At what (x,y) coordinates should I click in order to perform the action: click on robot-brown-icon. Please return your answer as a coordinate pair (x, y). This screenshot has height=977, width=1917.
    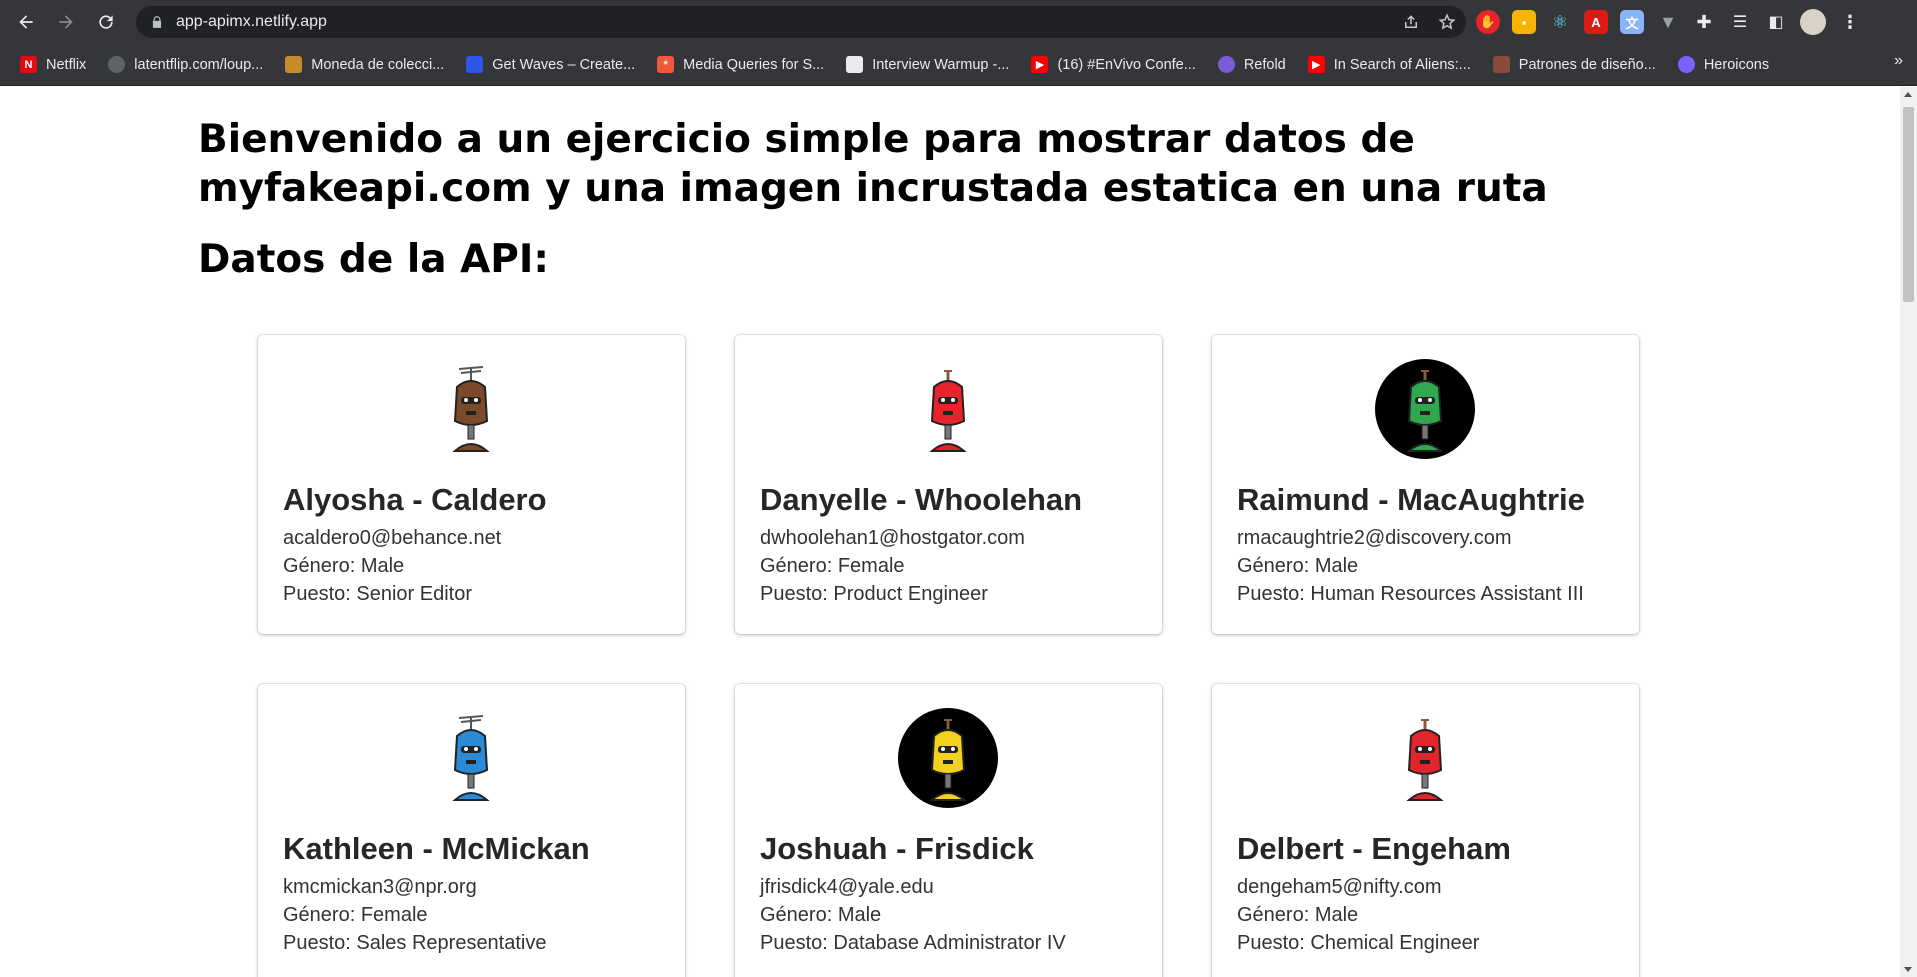
    Looking at the image, I should click on (471, 409).